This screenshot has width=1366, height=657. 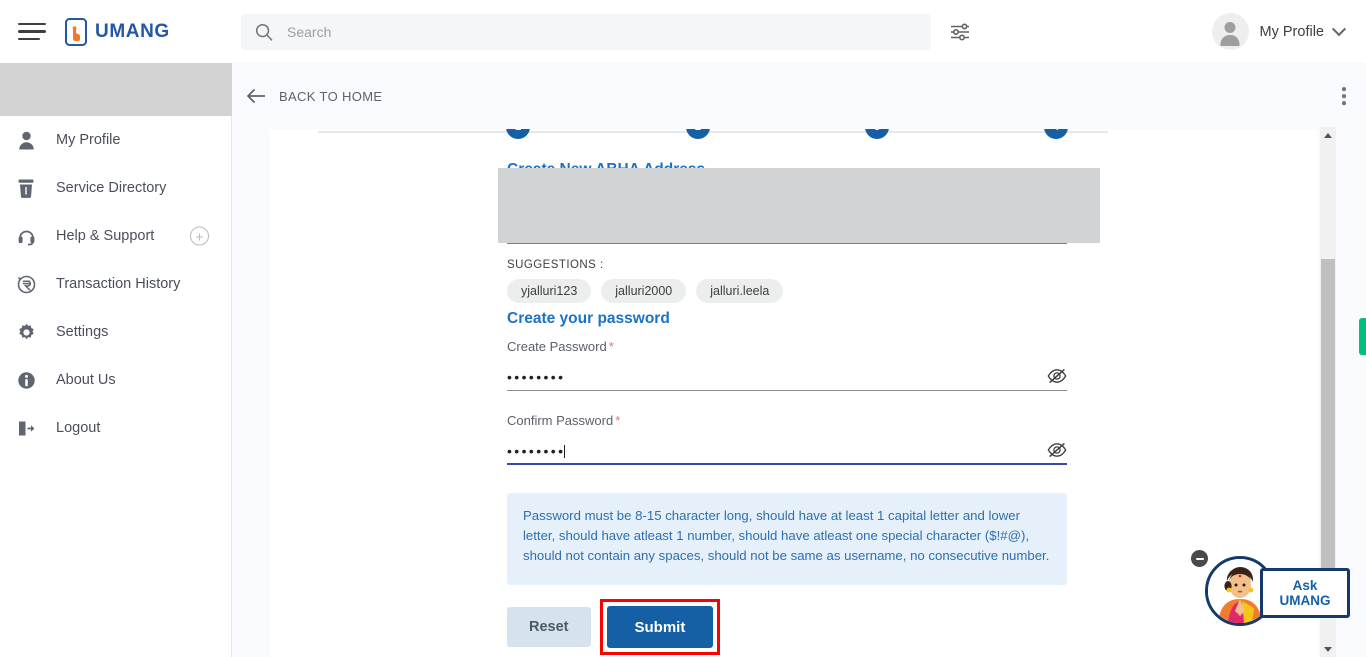 I want to click on sidebar-item-logout: Logout, so click(x=115, y=428).